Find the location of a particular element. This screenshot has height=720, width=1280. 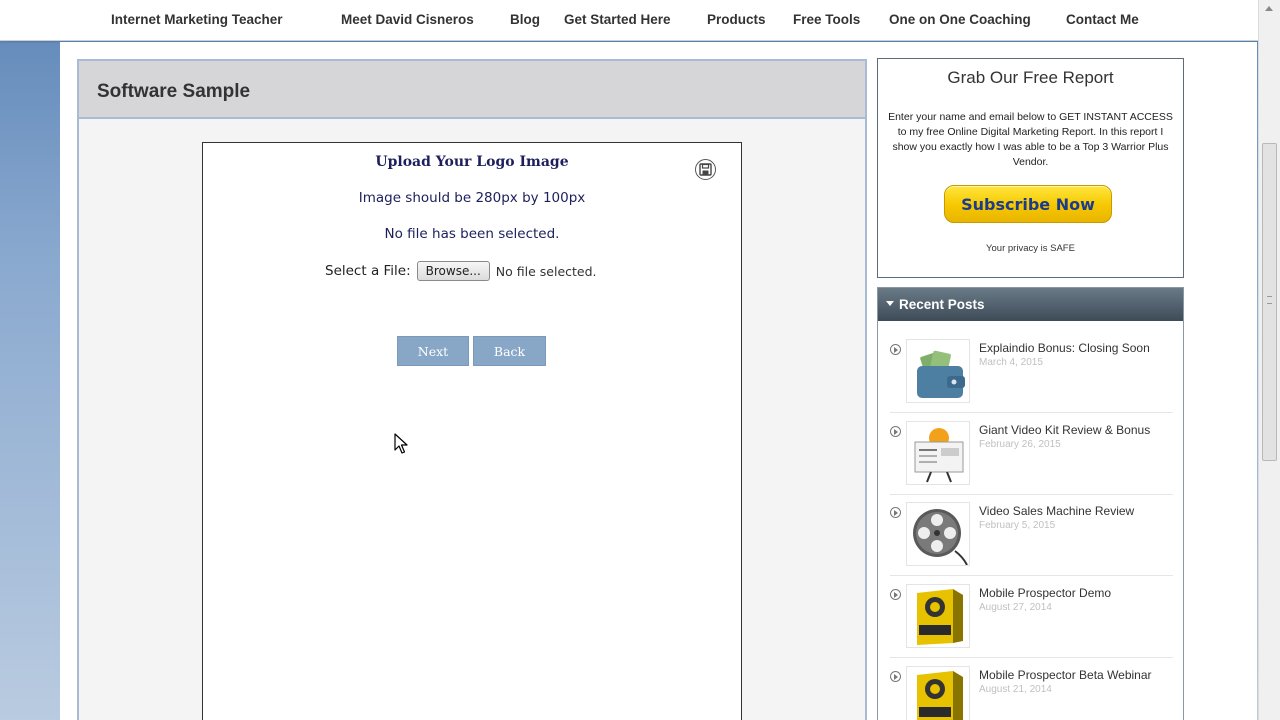

scroll-grip-icon is located at coordinates (1269, 300).